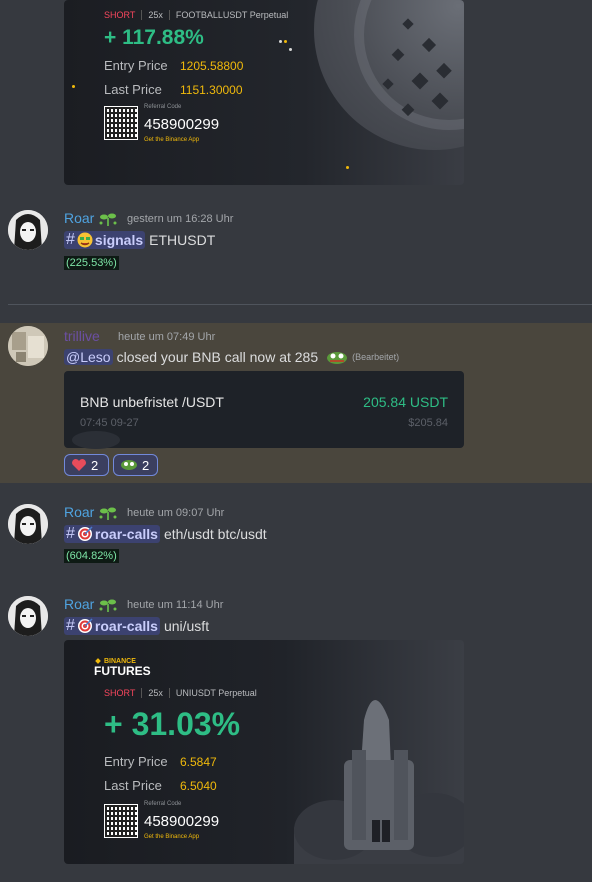 This screenshot has height=882, width=592. Describe the element at coordinates (176, 513) in the screenshot. I see `timestamp: heute um 09:07 Uhr` at that location.